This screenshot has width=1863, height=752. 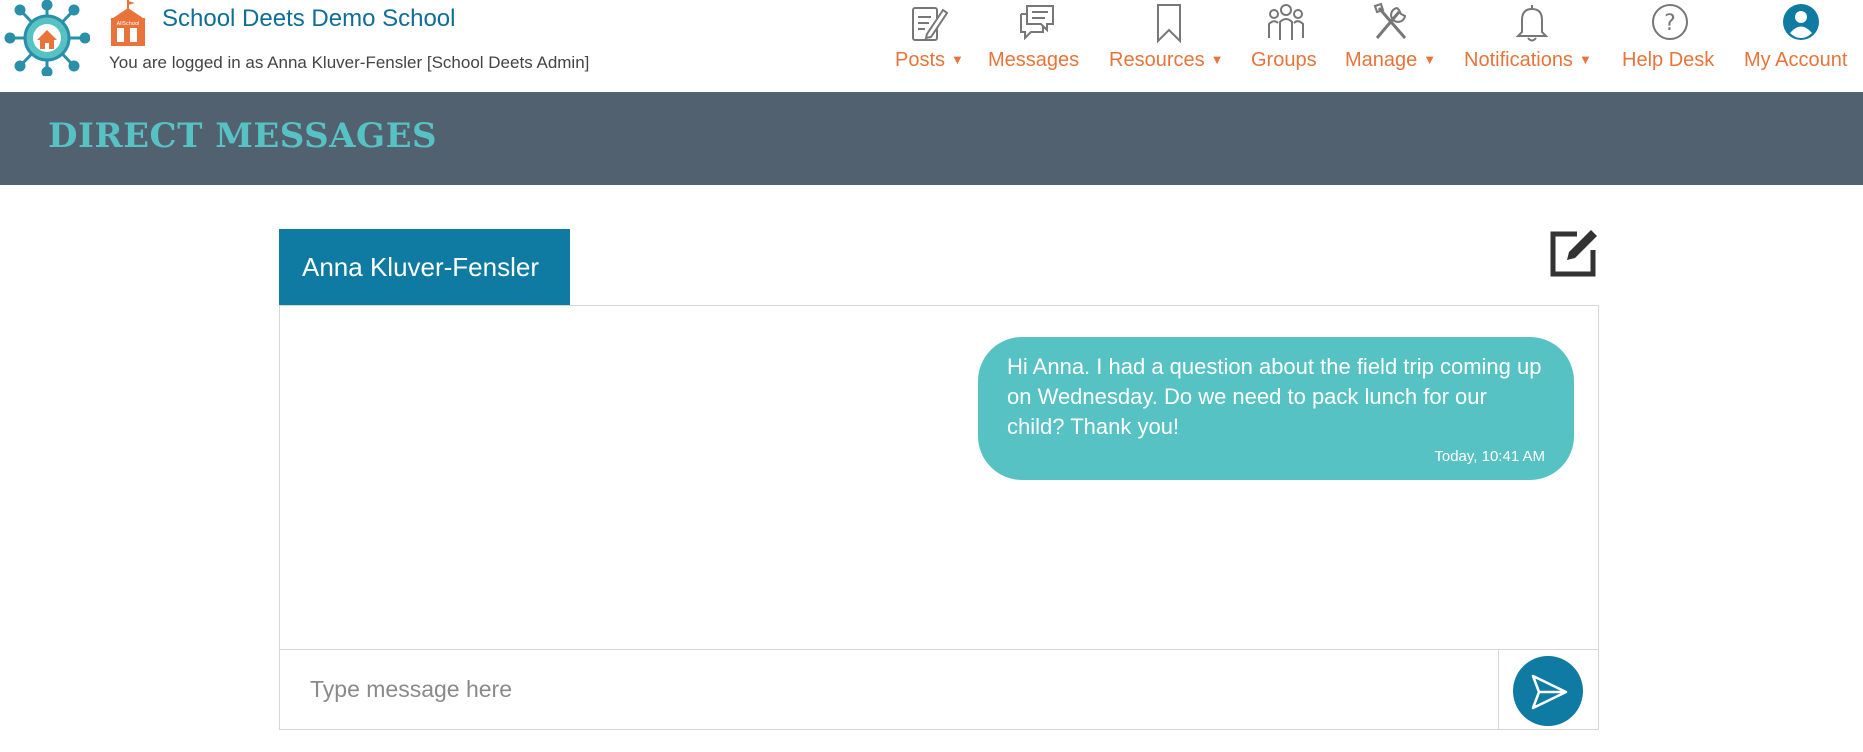 I want to click on message-input, so click(x=889, y=689).